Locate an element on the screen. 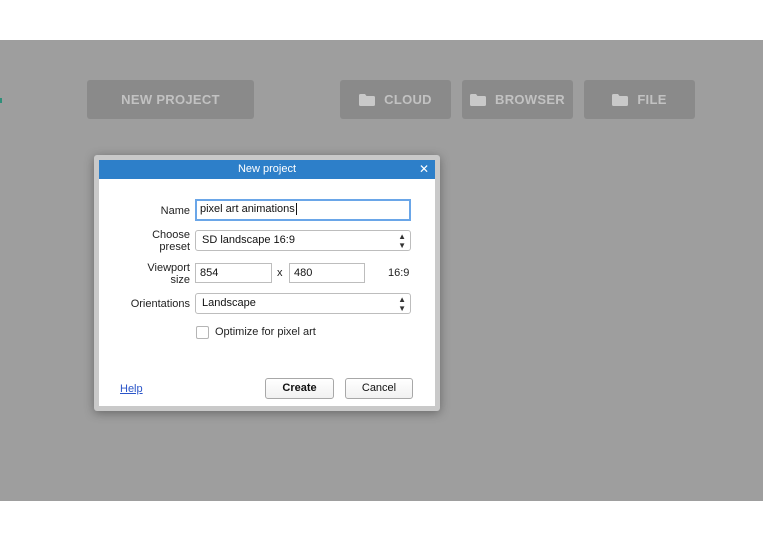  browser-button: BROWSER is located at coordinates (517, 99).